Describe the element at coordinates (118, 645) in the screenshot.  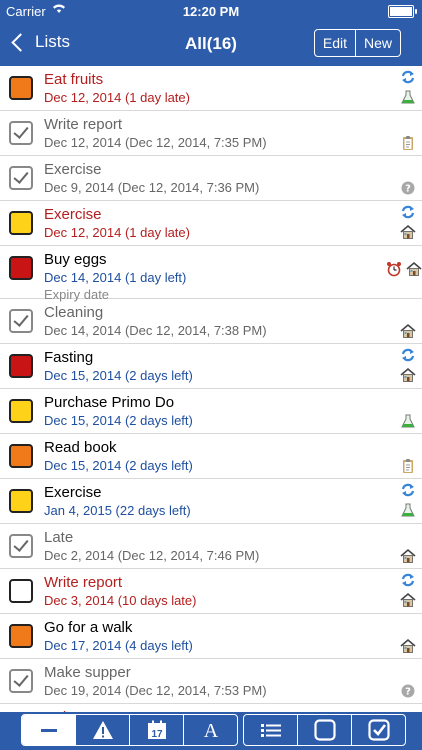
I see `task-date: Dec 17, 2014 (4 days left)` at that location.